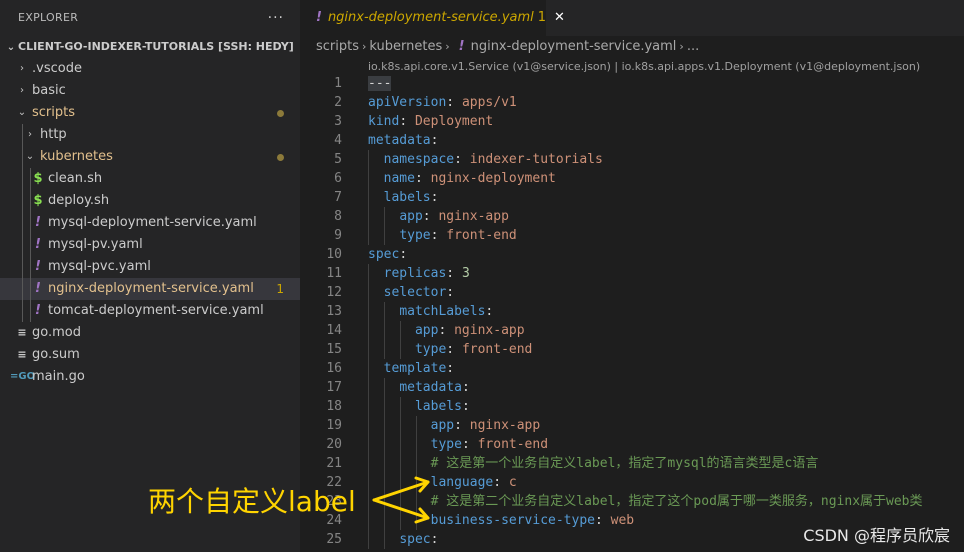 This screenshot has width=964, height=552. What do you see at coordinates (632, 349) in the screenshot?
I see `code-line: 15 type: front-end` at bounding box center [632, 349].